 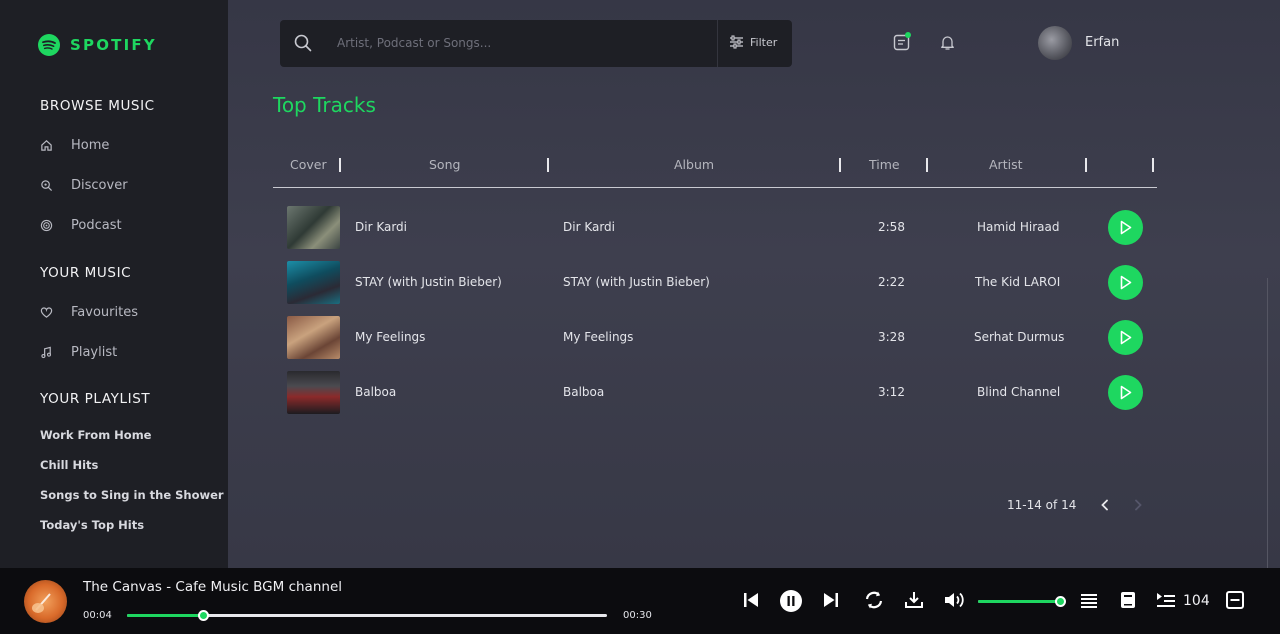 I want to click on queue-icon, so click(x=1166, y=600).